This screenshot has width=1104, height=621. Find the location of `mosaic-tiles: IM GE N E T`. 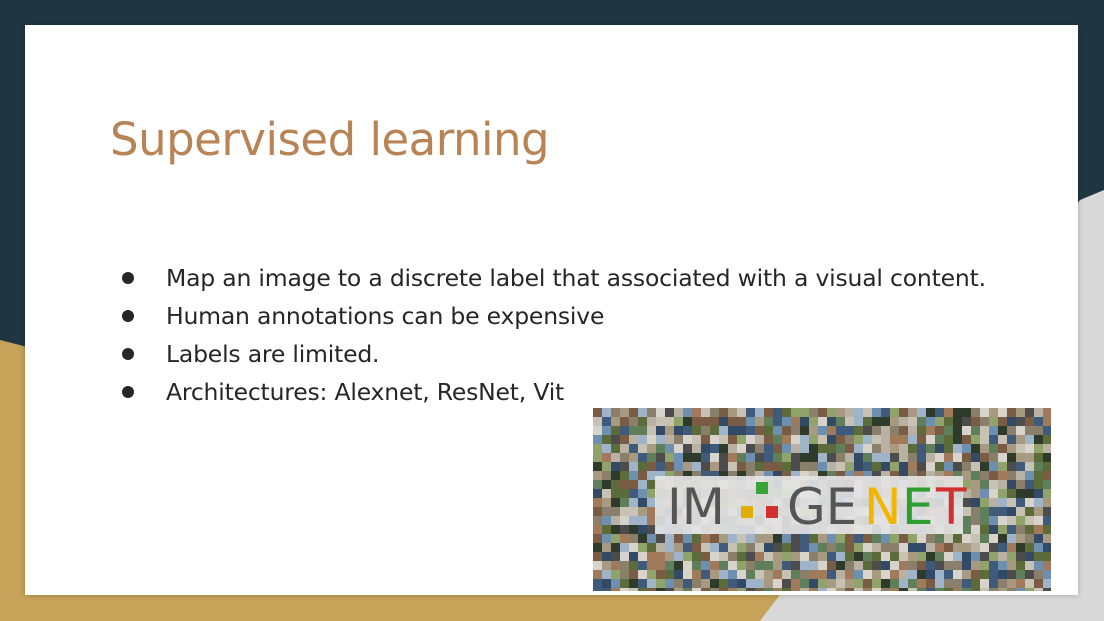

mosaic-tiles: IM GE N E T is located at coordinates (822, 499).